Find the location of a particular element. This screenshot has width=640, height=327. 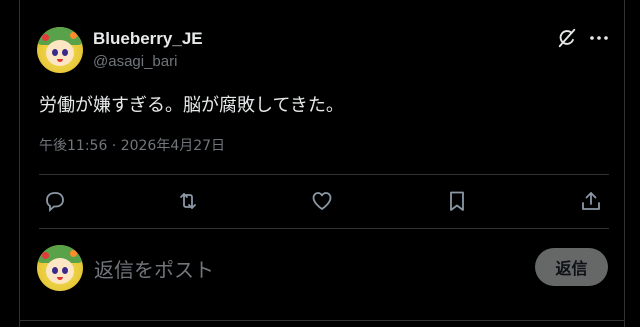

comment-icon is located at coordinates (55, 204).